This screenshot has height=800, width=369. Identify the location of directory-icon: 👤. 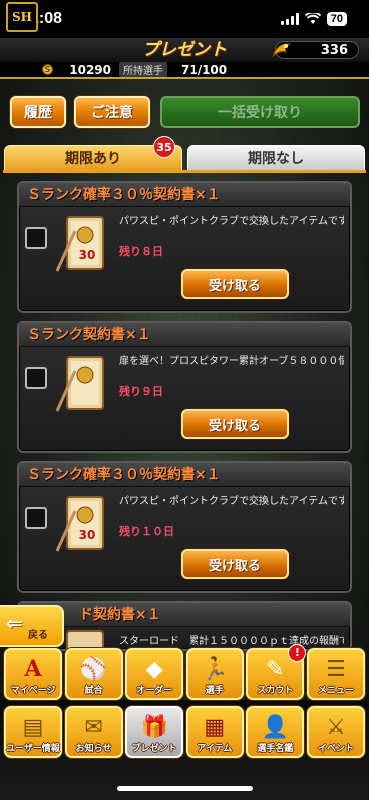
(275, 727).